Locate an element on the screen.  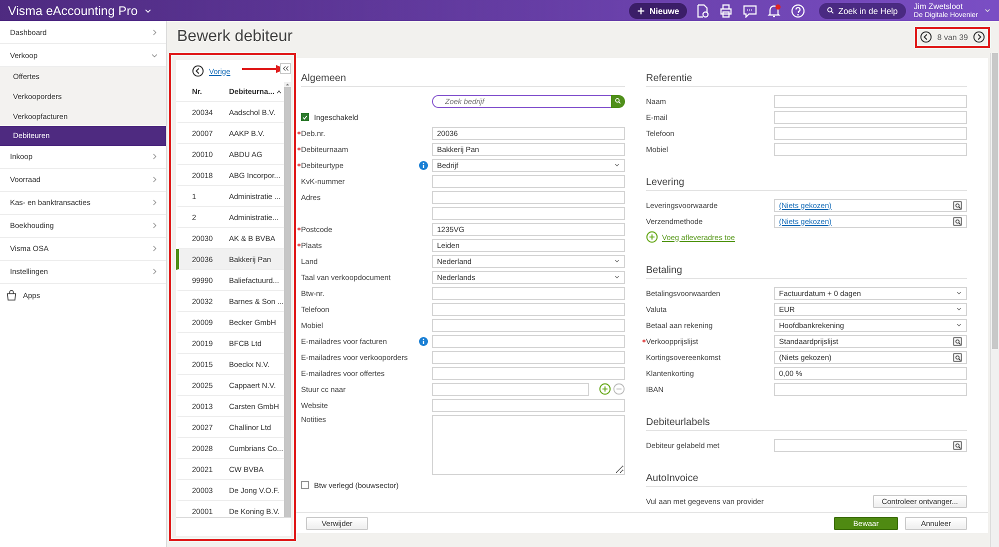
help-search-button: Zoek in de Help is located at coordinates (862, 10).